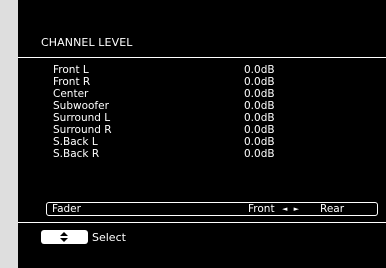 The image size is (386, 268). What do you see at coordinates (109, 237) in the screenshot?
I see `select-hint-label: Select` at bounding box center [109, 237].